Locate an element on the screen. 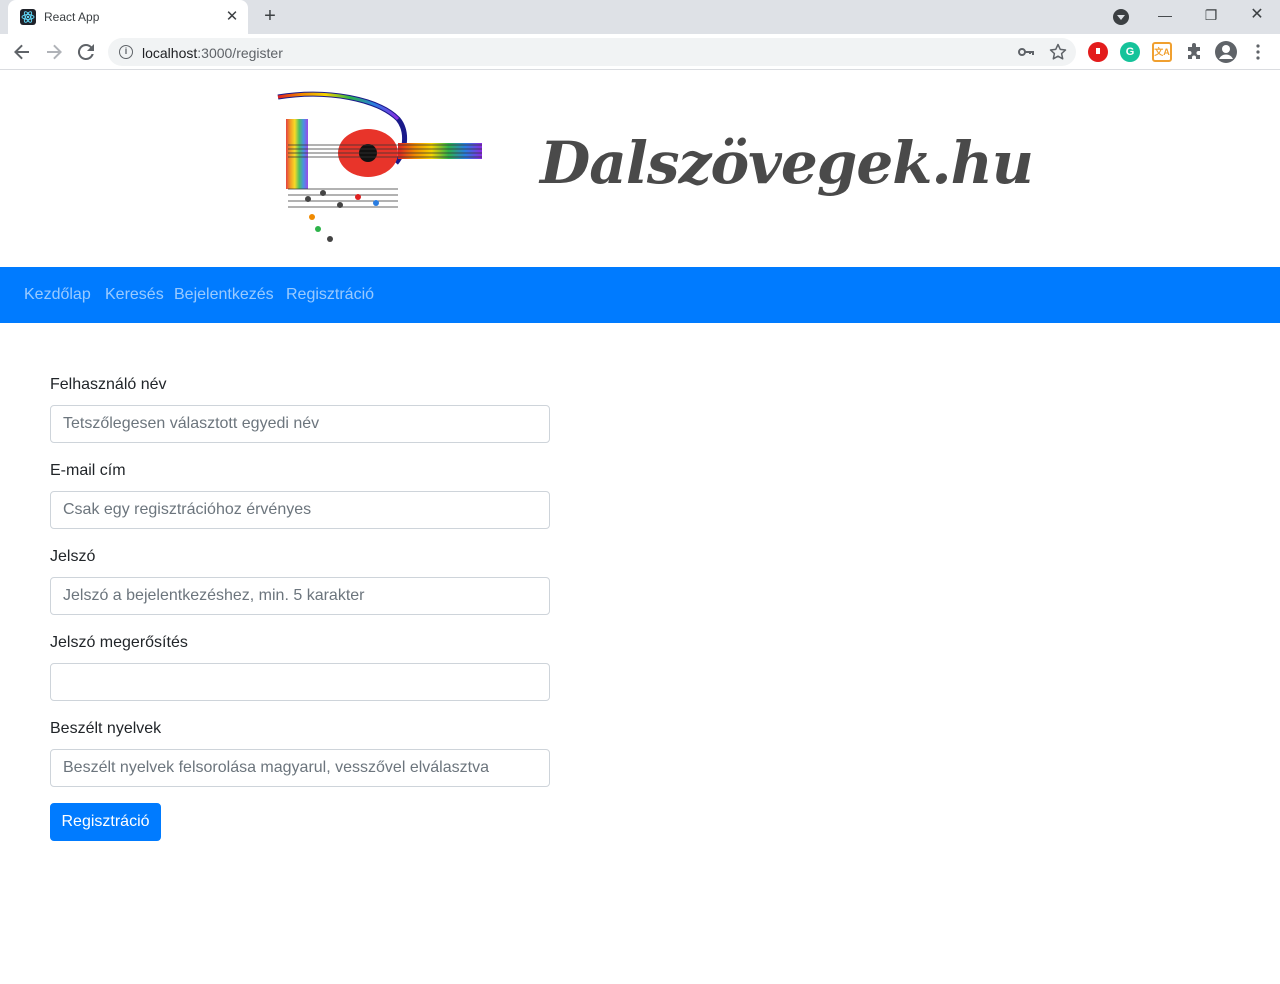  arrow-right-icon is located at coordinates (54, 52).